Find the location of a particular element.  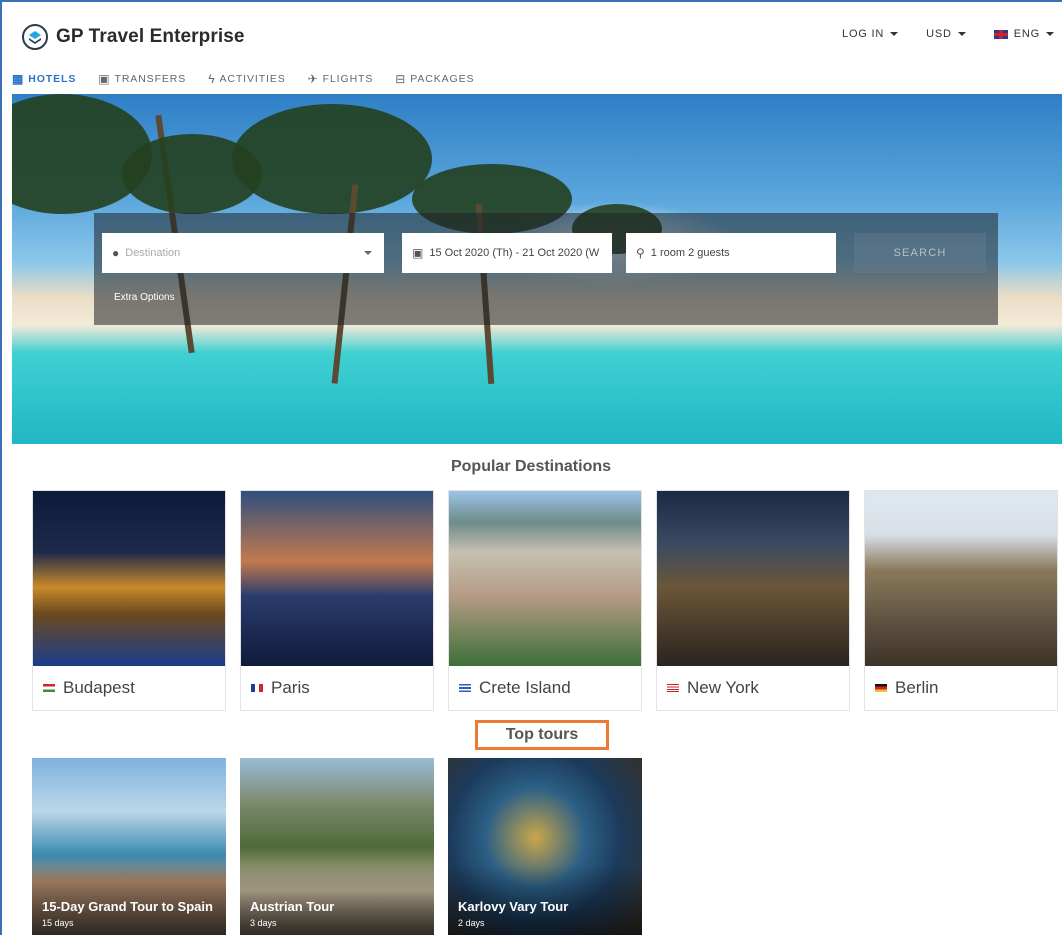

france-flag-icon is located at coordinates (257, 688).